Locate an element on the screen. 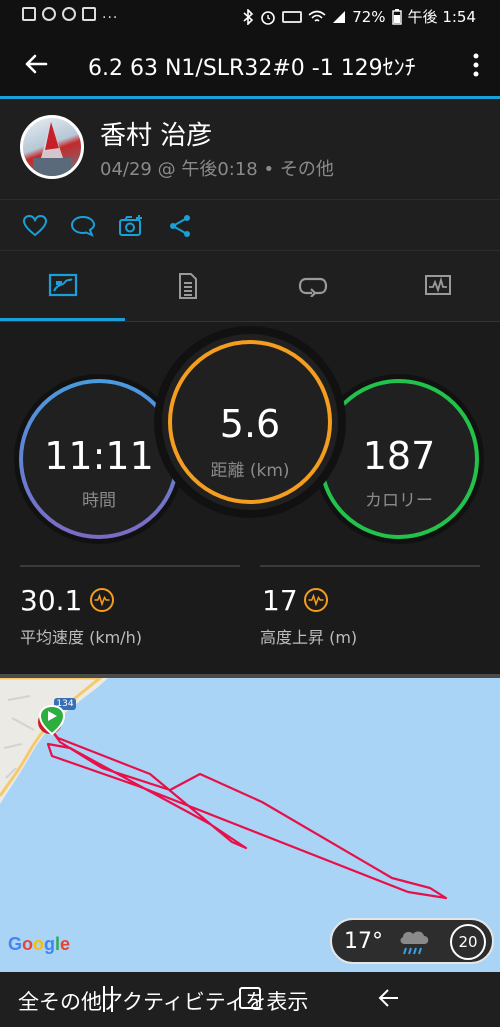 This screenshot has width=500, height=1027. weather-widget: 17° 20 is located at coordinates (412, 941).